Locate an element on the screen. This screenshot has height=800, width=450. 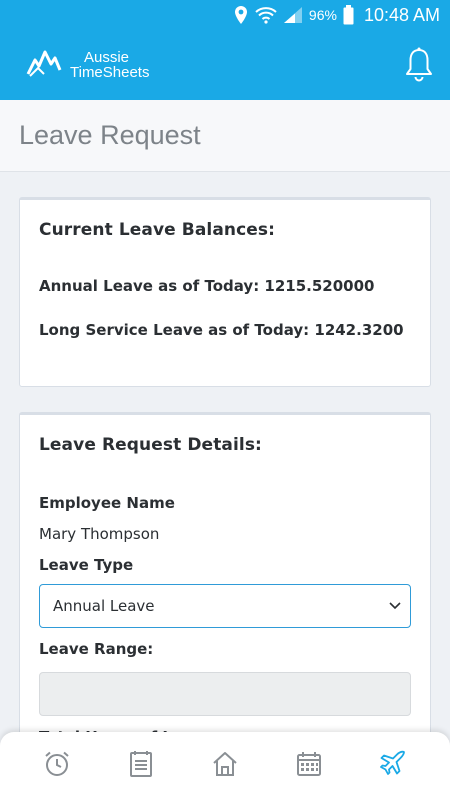
status-bar: 96% 10:48 AM is located at coordinates (225, 15).